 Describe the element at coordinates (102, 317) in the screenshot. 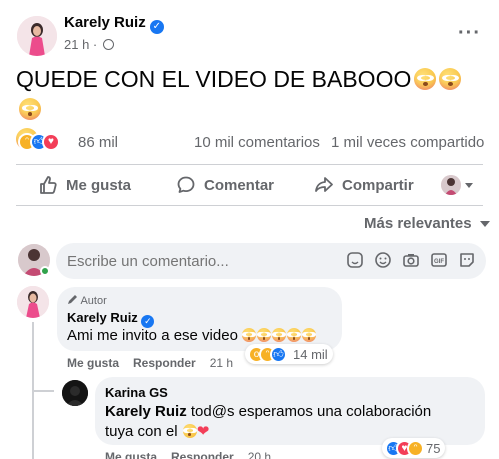

I see `comment-author-text: Karely Ruiz` at that location.